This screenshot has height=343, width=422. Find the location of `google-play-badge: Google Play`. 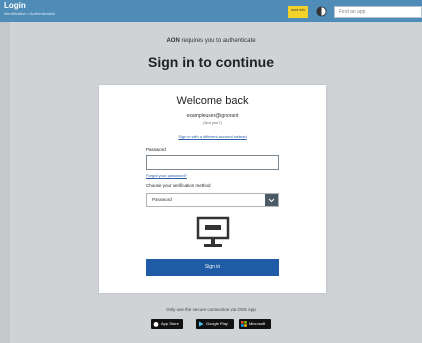

google-play-badge: Google Play is located at coordinates (215, 324).